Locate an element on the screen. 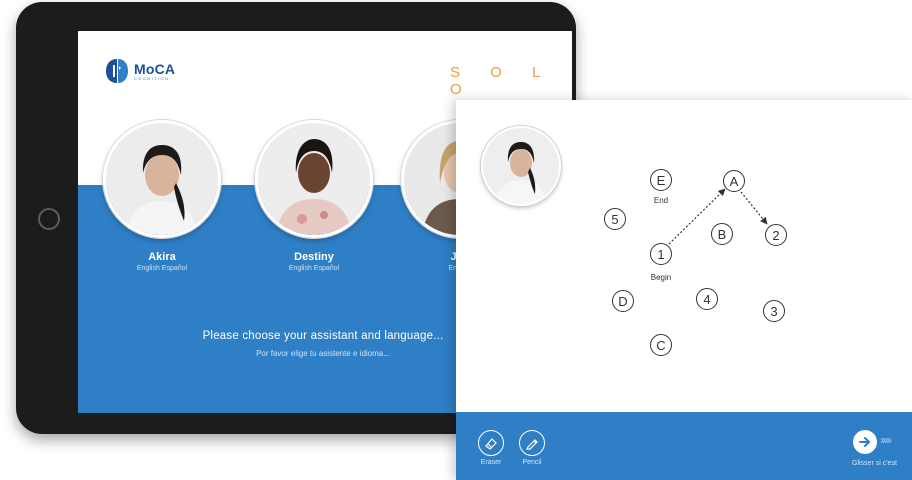 The height and width of the screenshot is (480, 912). next-label: Glisser si c'est is located at coordinates (874, 463).